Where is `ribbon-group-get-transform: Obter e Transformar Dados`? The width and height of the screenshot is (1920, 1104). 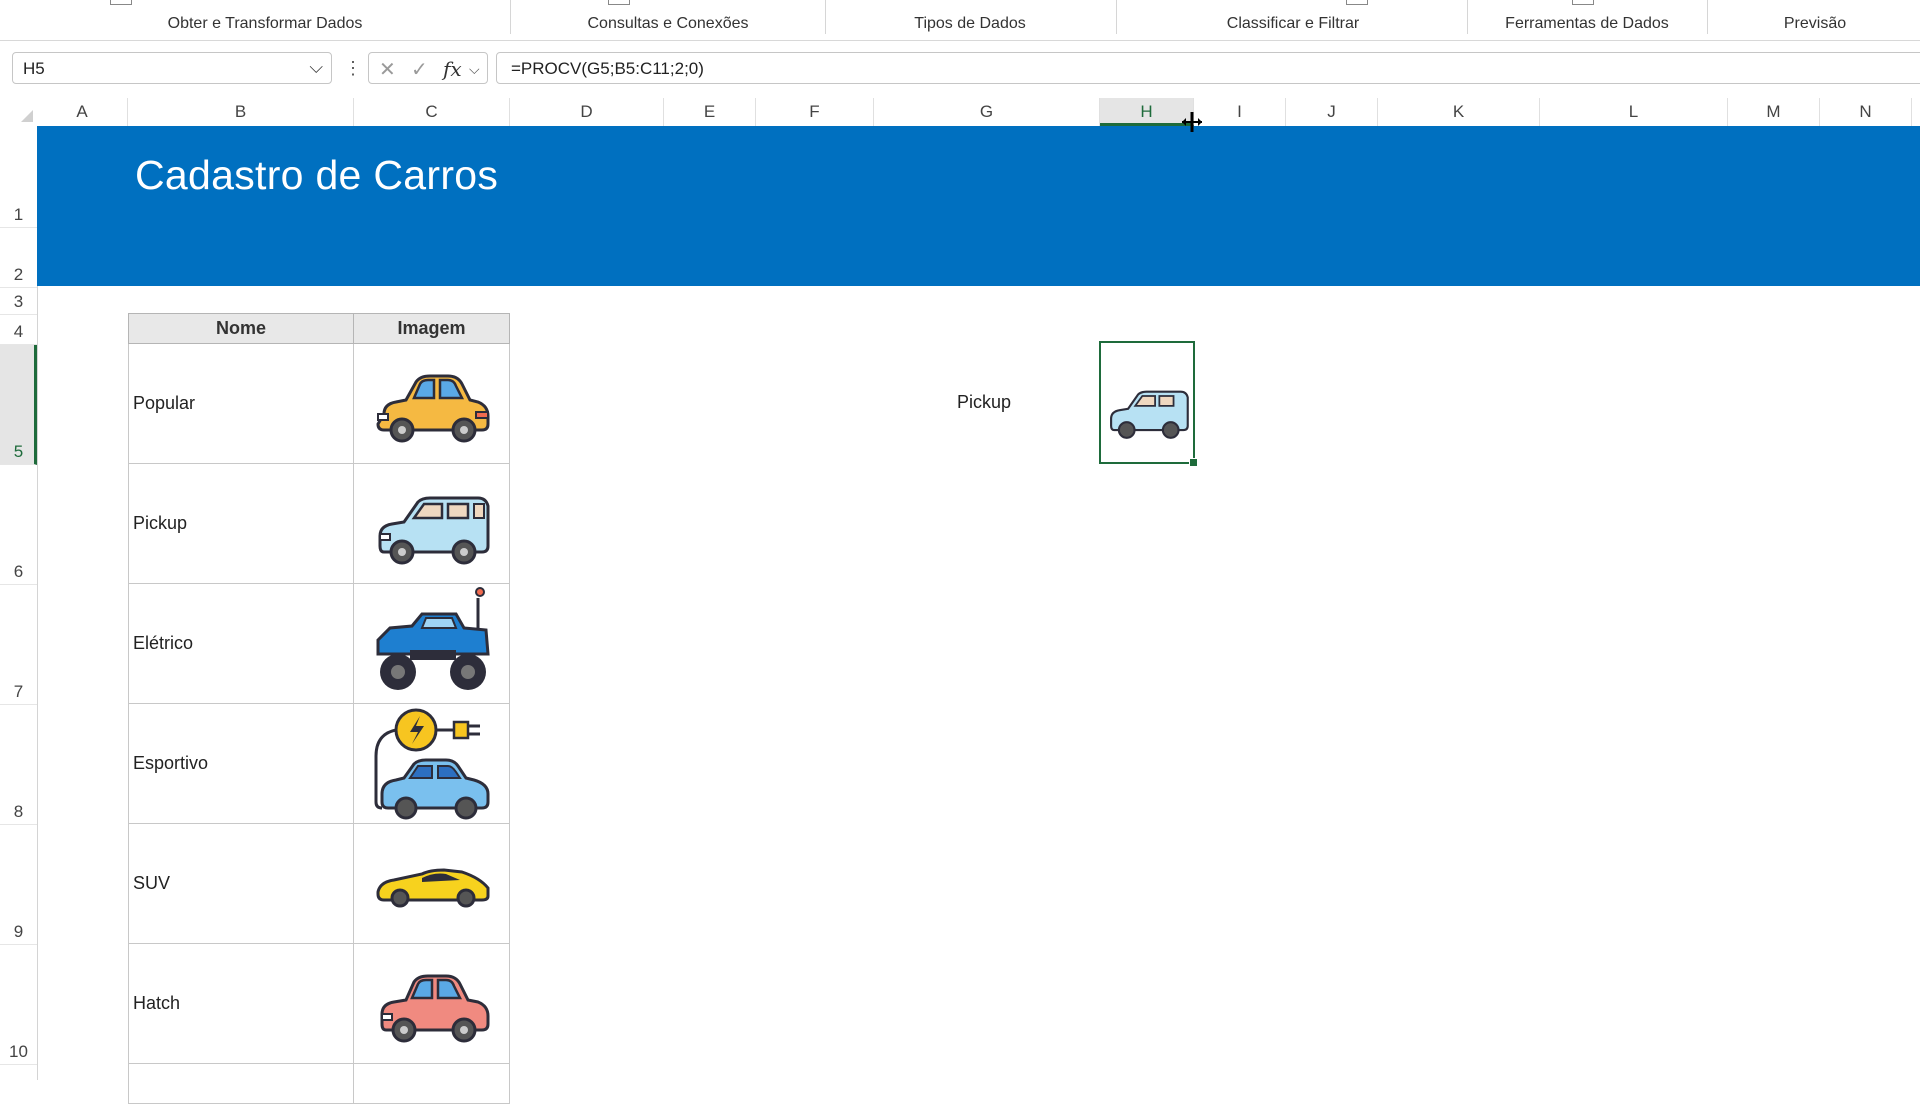
ribbon-group-get-transform: Obter e Transformar Dados is located at coordinates (265, 24).